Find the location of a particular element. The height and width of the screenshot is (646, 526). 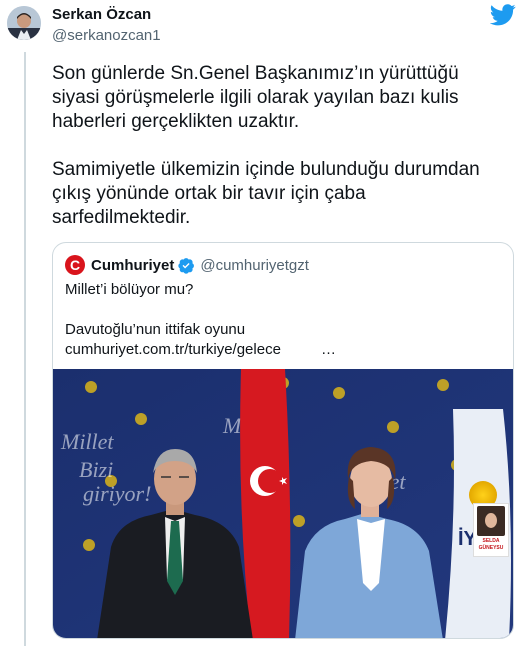

cumhuriyet-avatar: C is located at coordinates (75, 265).